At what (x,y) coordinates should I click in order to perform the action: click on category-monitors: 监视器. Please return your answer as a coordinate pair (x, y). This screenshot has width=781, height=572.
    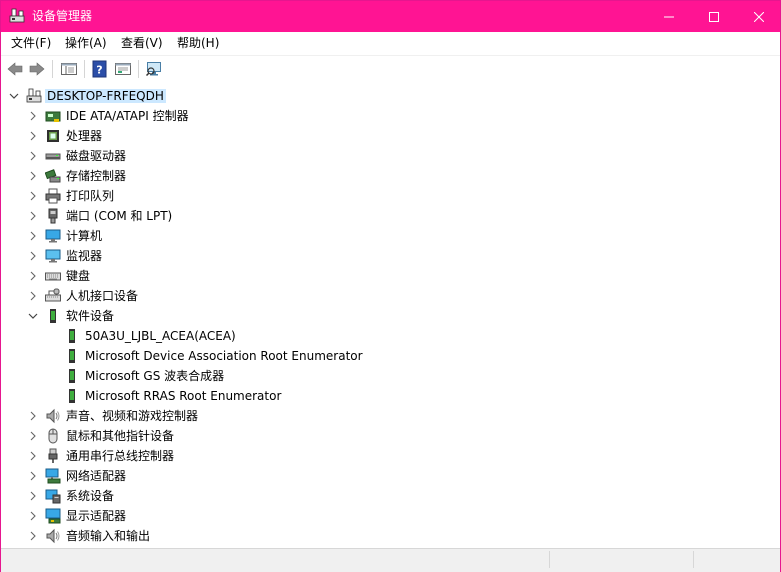
    Looking at the image, I should click on (390, 256).